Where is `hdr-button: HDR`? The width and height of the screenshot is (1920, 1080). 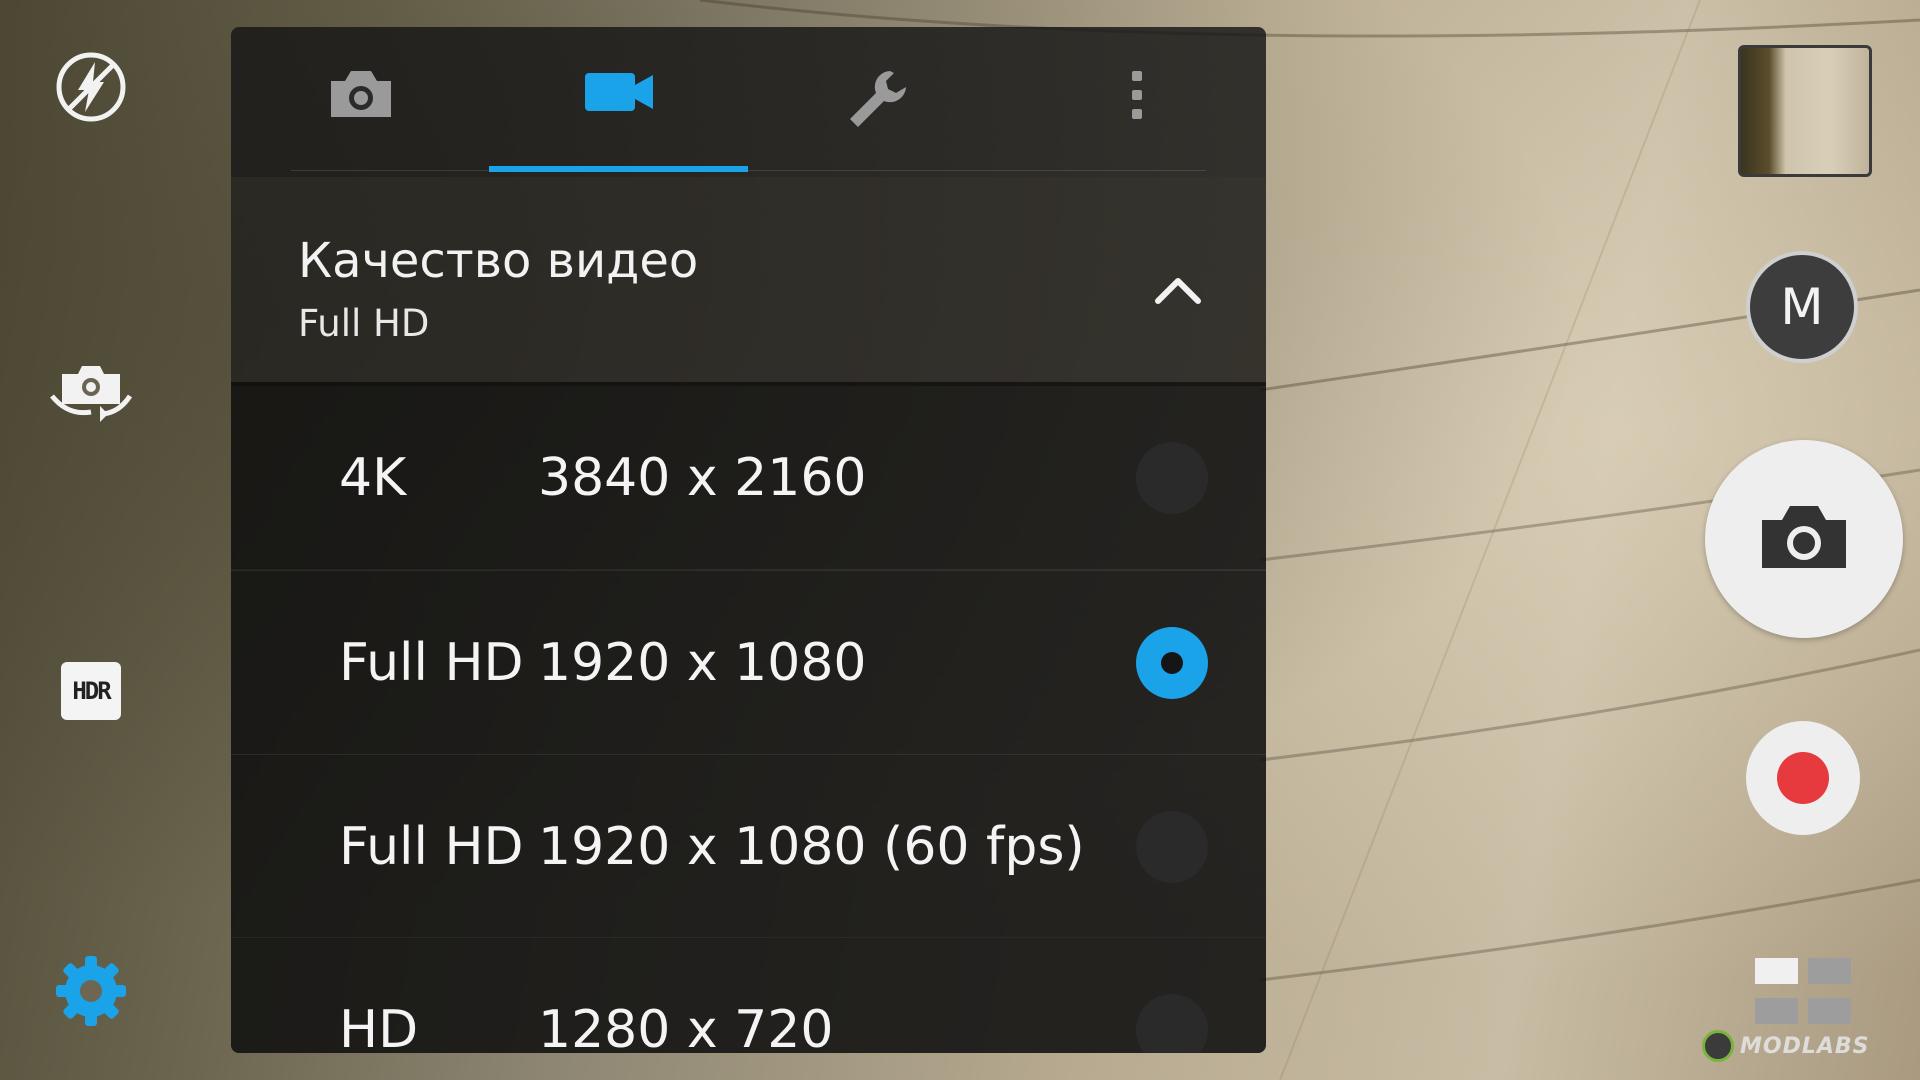 hdr-button: HDR is located at coordinates (91, 691).